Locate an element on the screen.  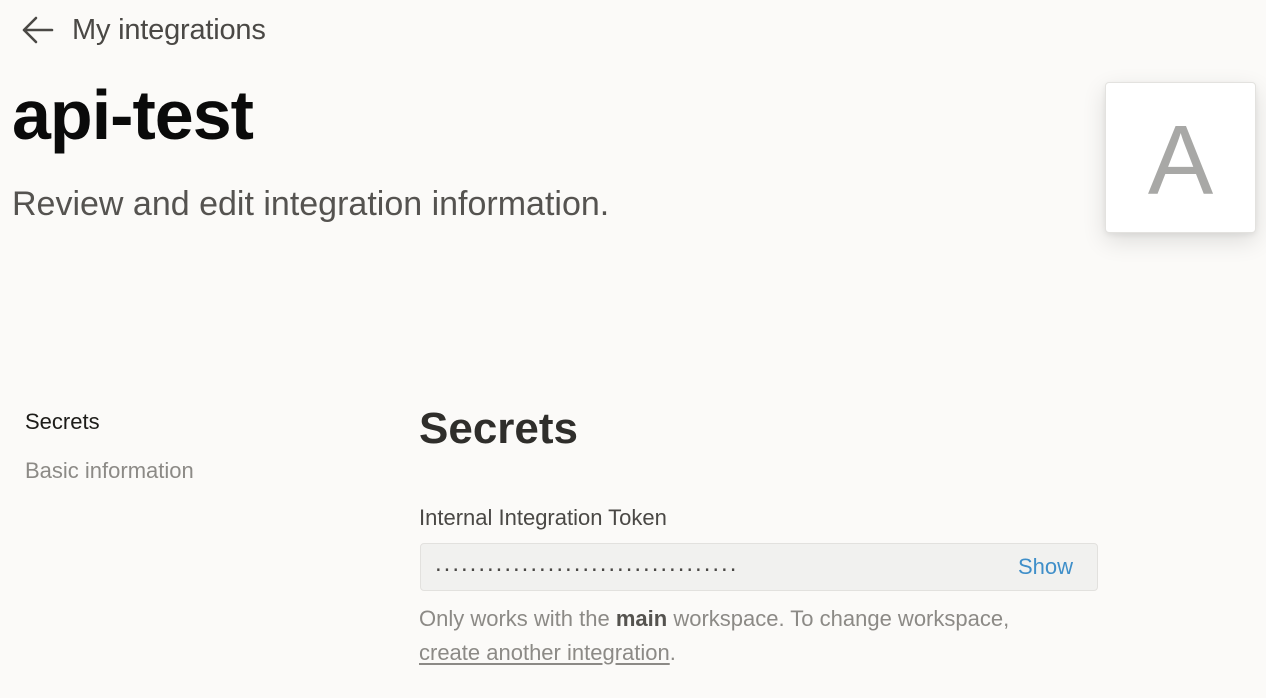
section-nav-item-basic-information: Basic information is located at coordinates (109, 471).